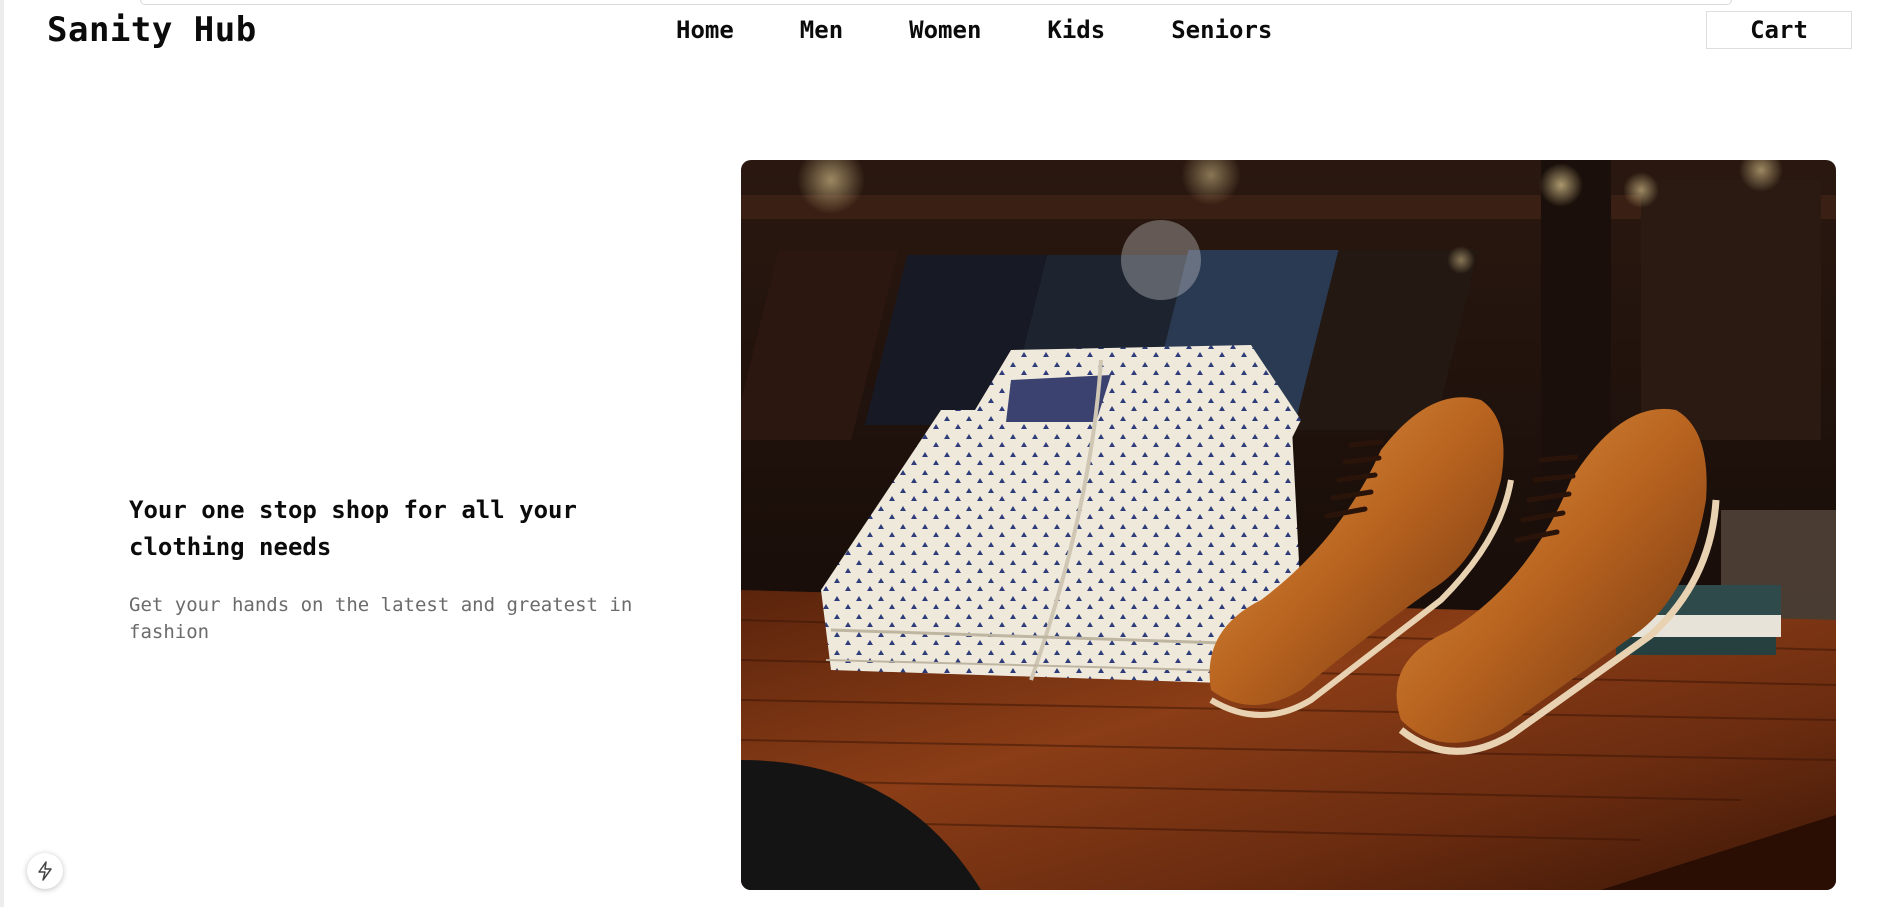 The image size is (1894, 907). I want to click on top-bar-edge, so click(936, 2).